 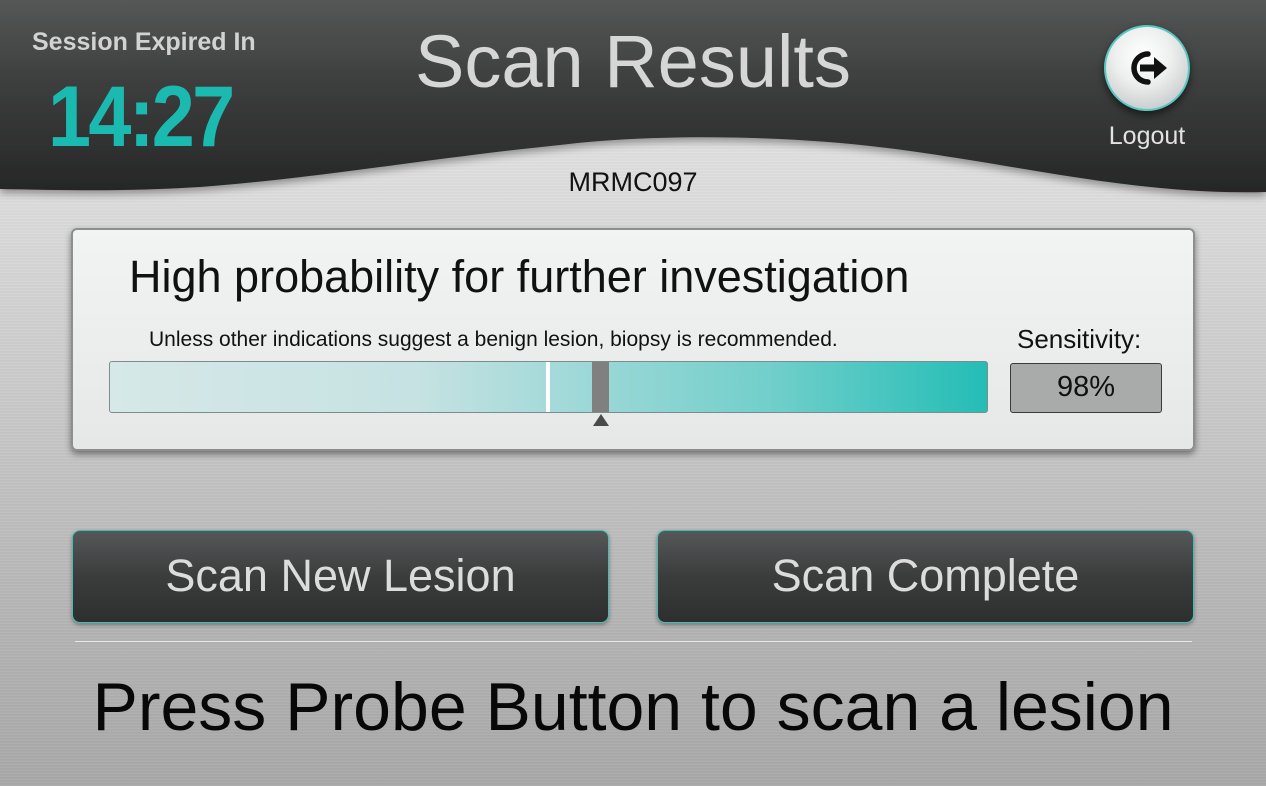 I want to click on scan-new-lesion-button: Scan New Lesion, so click(x=340, y=576).